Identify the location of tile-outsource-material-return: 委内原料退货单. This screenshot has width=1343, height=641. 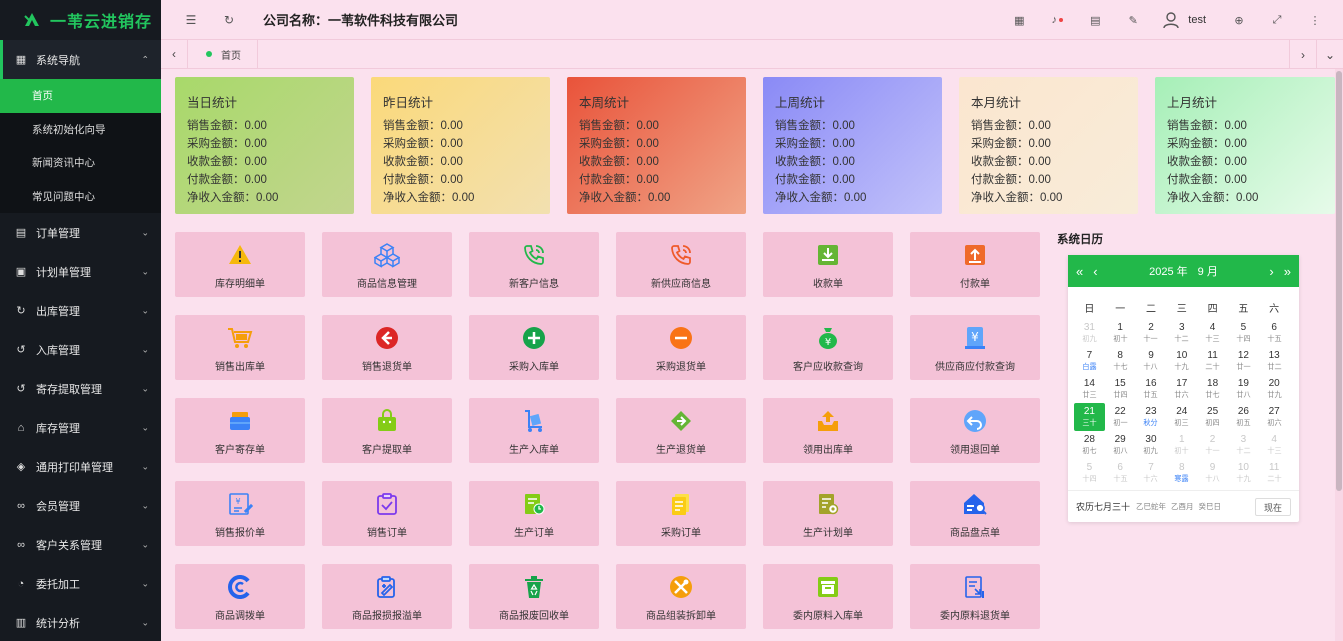
(975, 596).